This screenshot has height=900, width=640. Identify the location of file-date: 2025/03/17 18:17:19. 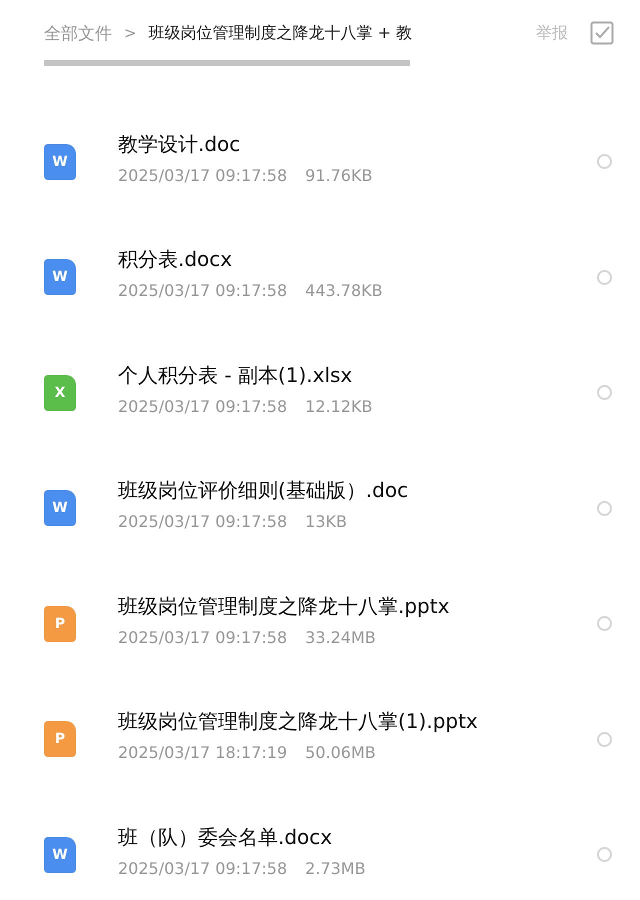
(203, 752).